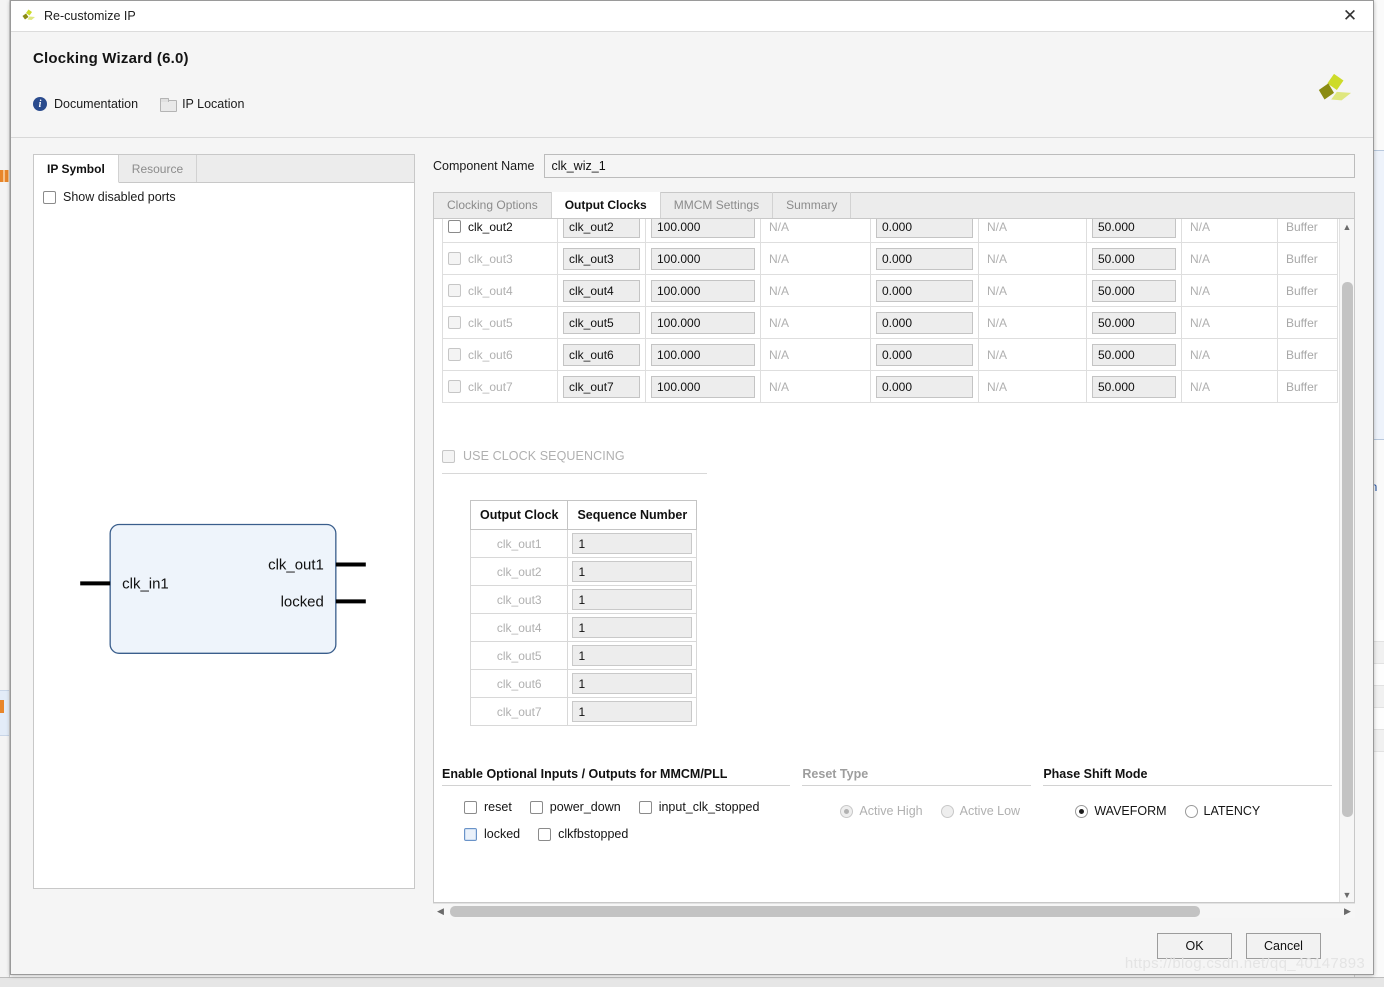 Image resolution: width=1384 pixels, height=987 pixels. I want to click on use-clock-sequencing-checkbox, so click(448, 456).